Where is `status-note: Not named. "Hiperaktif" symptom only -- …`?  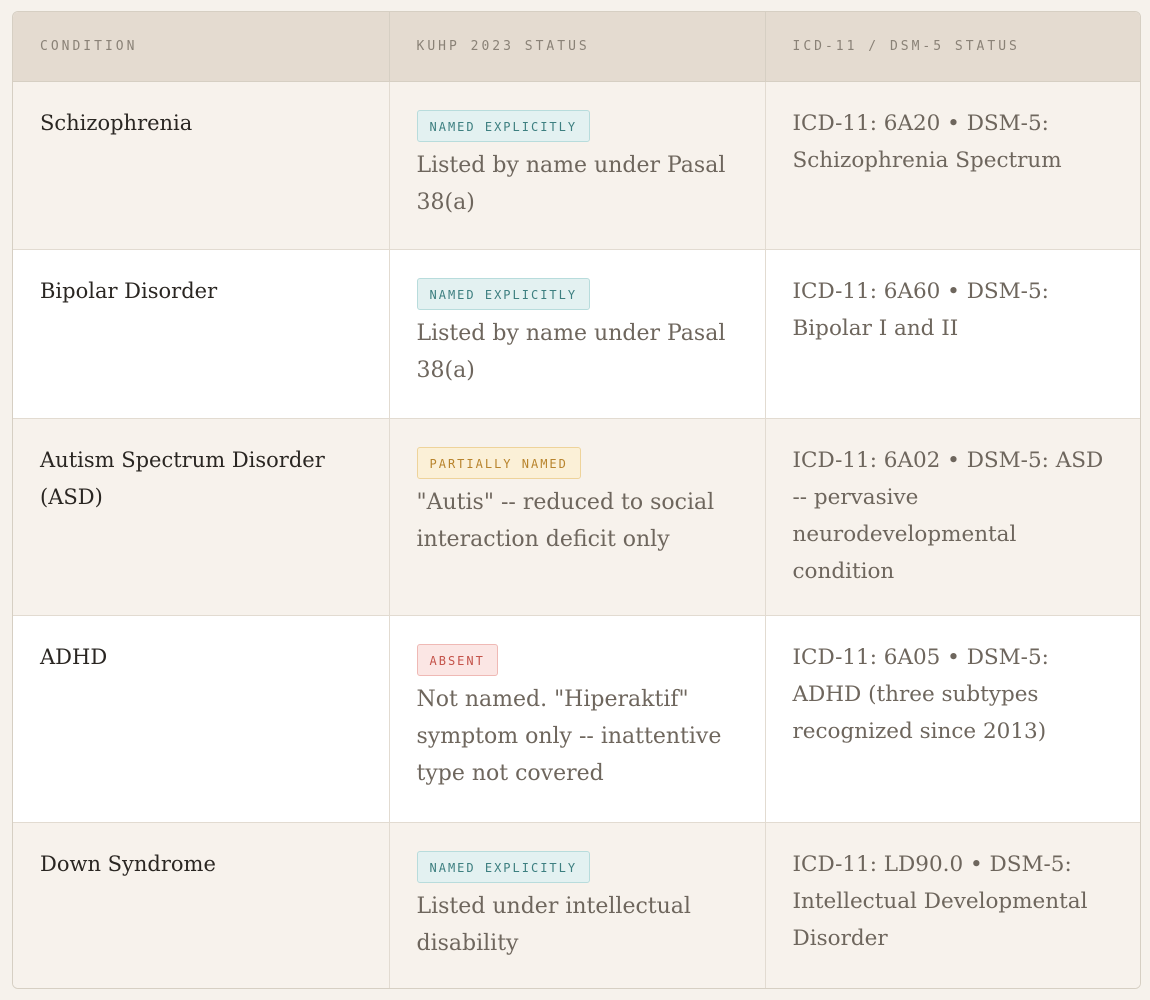
status-note: Not named. "Hiperaktif" symptom only -- … is located at coordinates (569, 736).